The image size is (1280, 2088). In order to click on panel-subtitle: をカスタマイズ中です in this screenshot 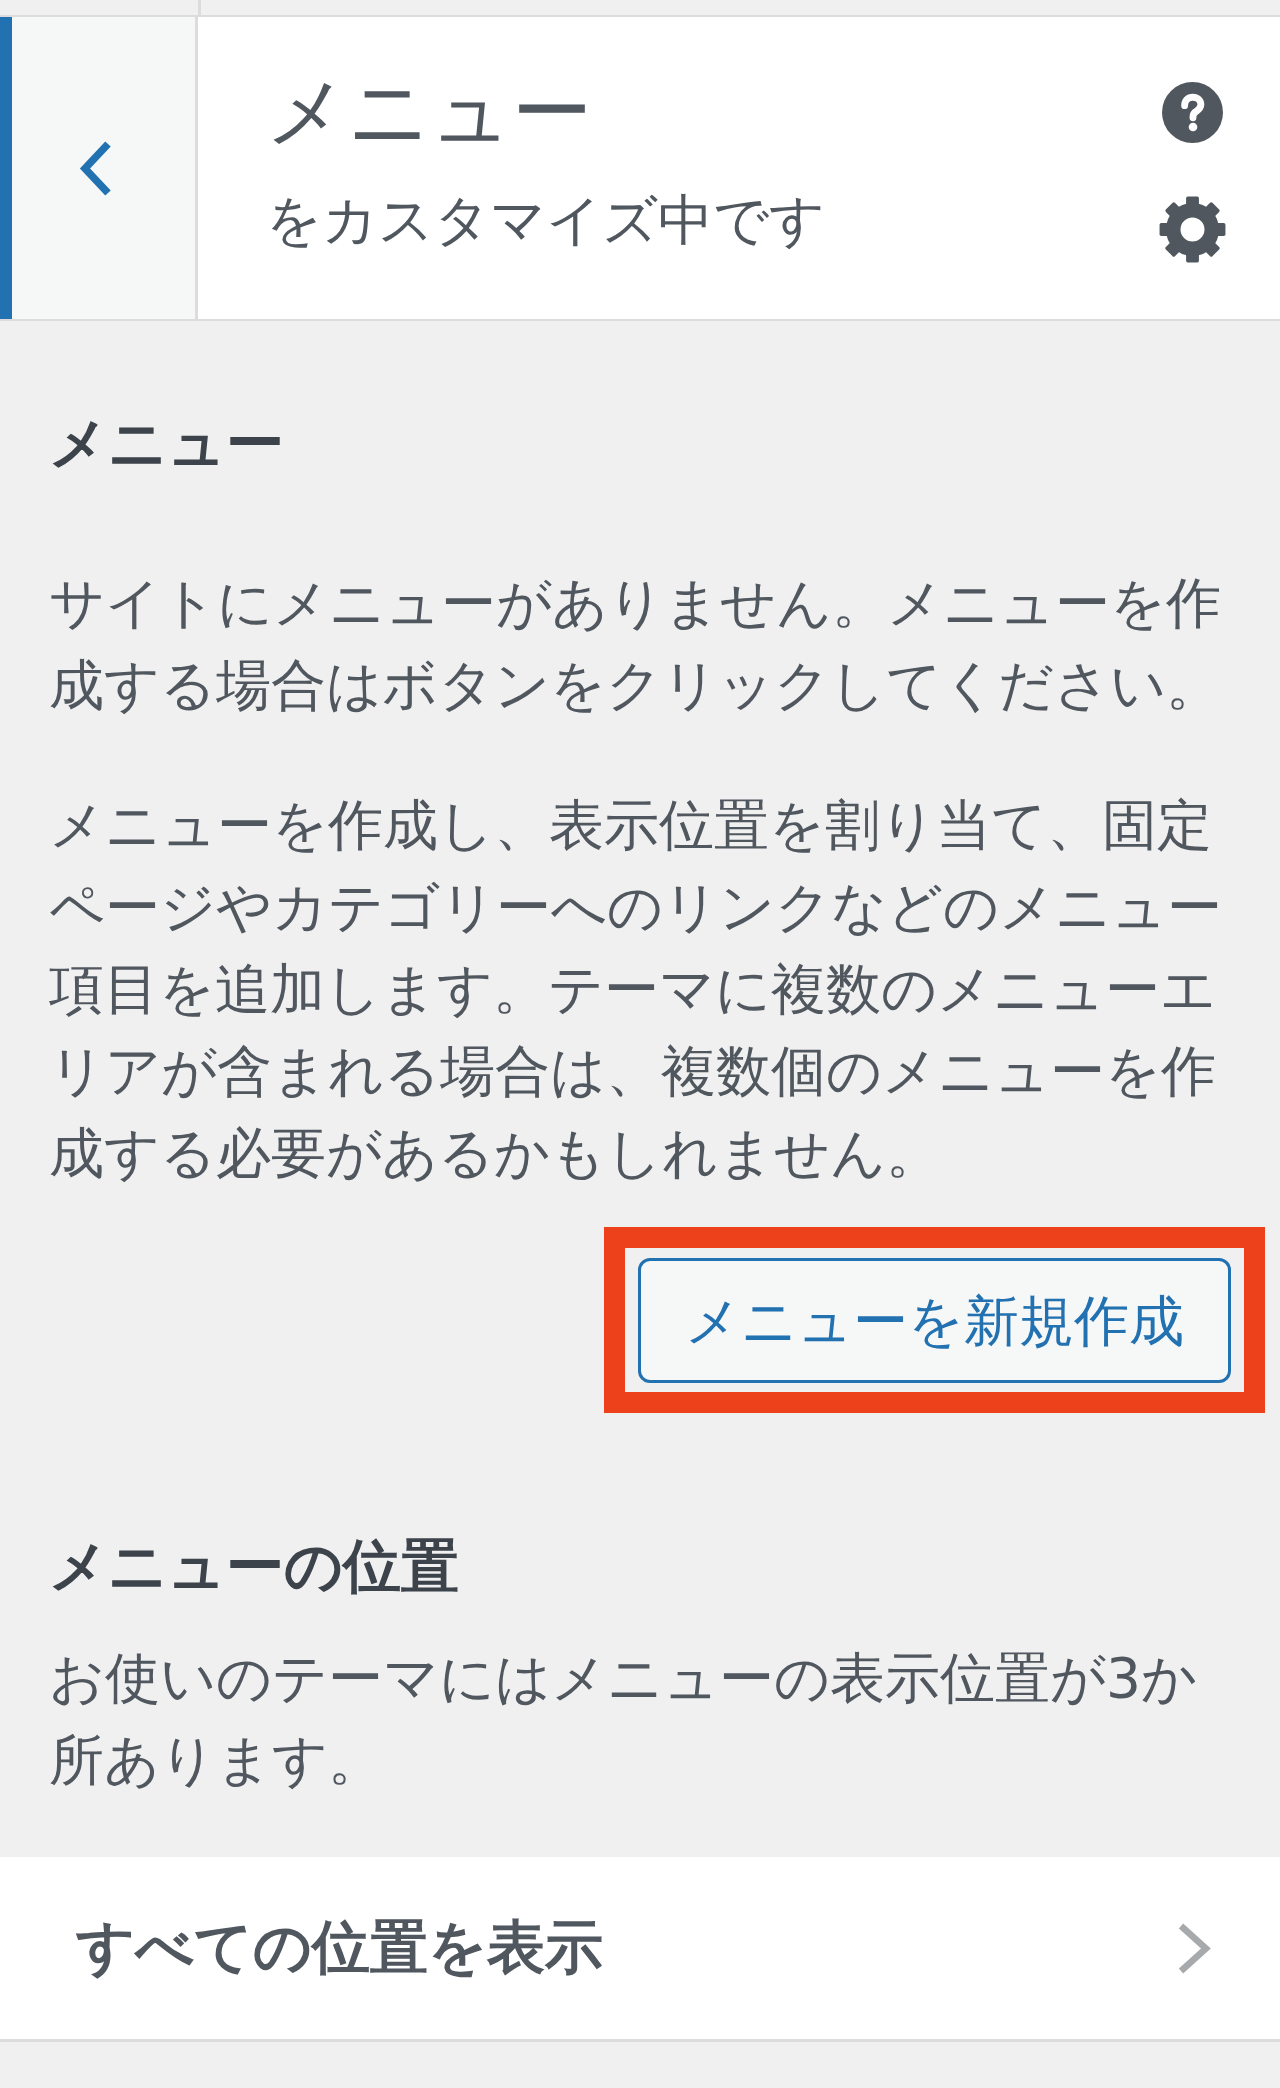, I will do `click(546, 220)`.